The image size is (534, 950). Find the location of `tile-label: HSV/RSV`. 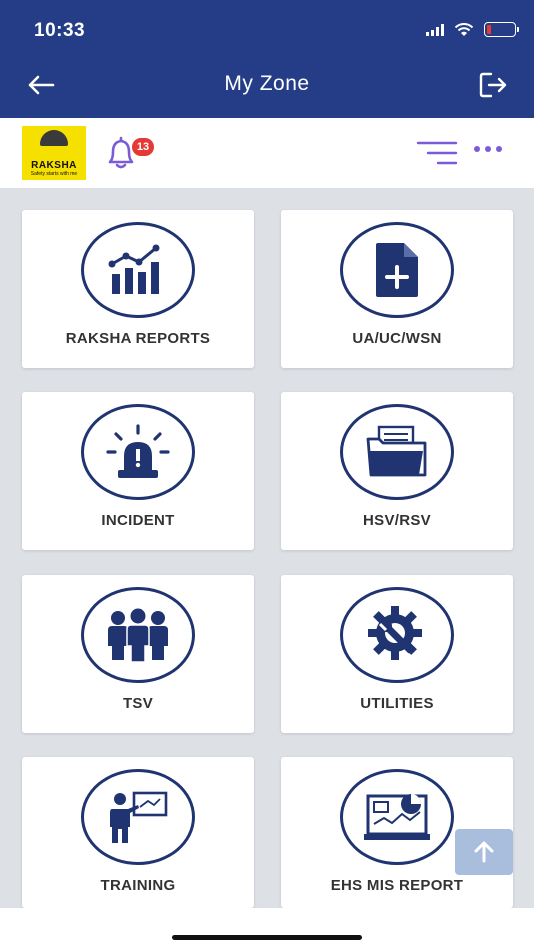

tile-label: HSV/RSV is located at coordinates (397, 520).